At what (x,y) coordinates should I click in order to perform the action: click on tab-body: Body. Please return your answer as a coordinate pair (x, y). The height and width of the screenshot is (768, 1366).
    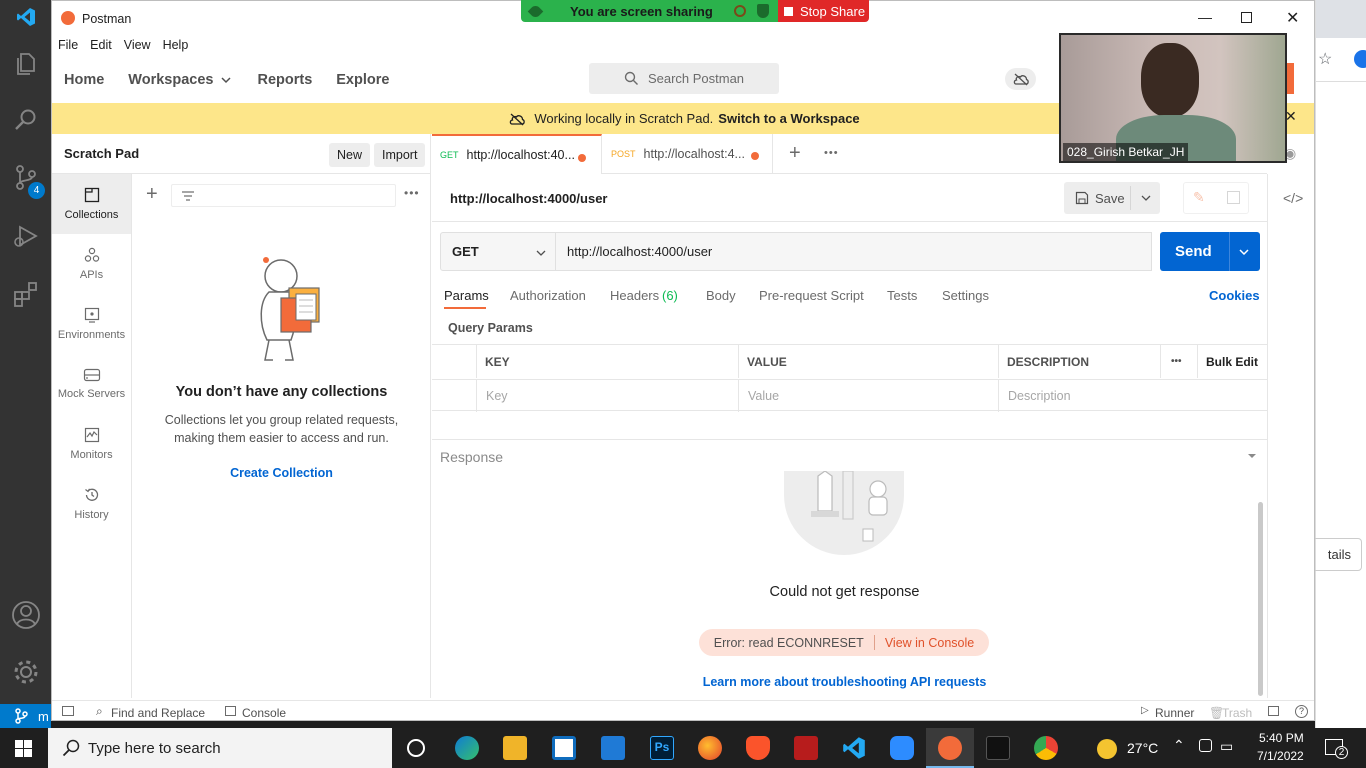
    Looking at the image, I should click on (721, 295).